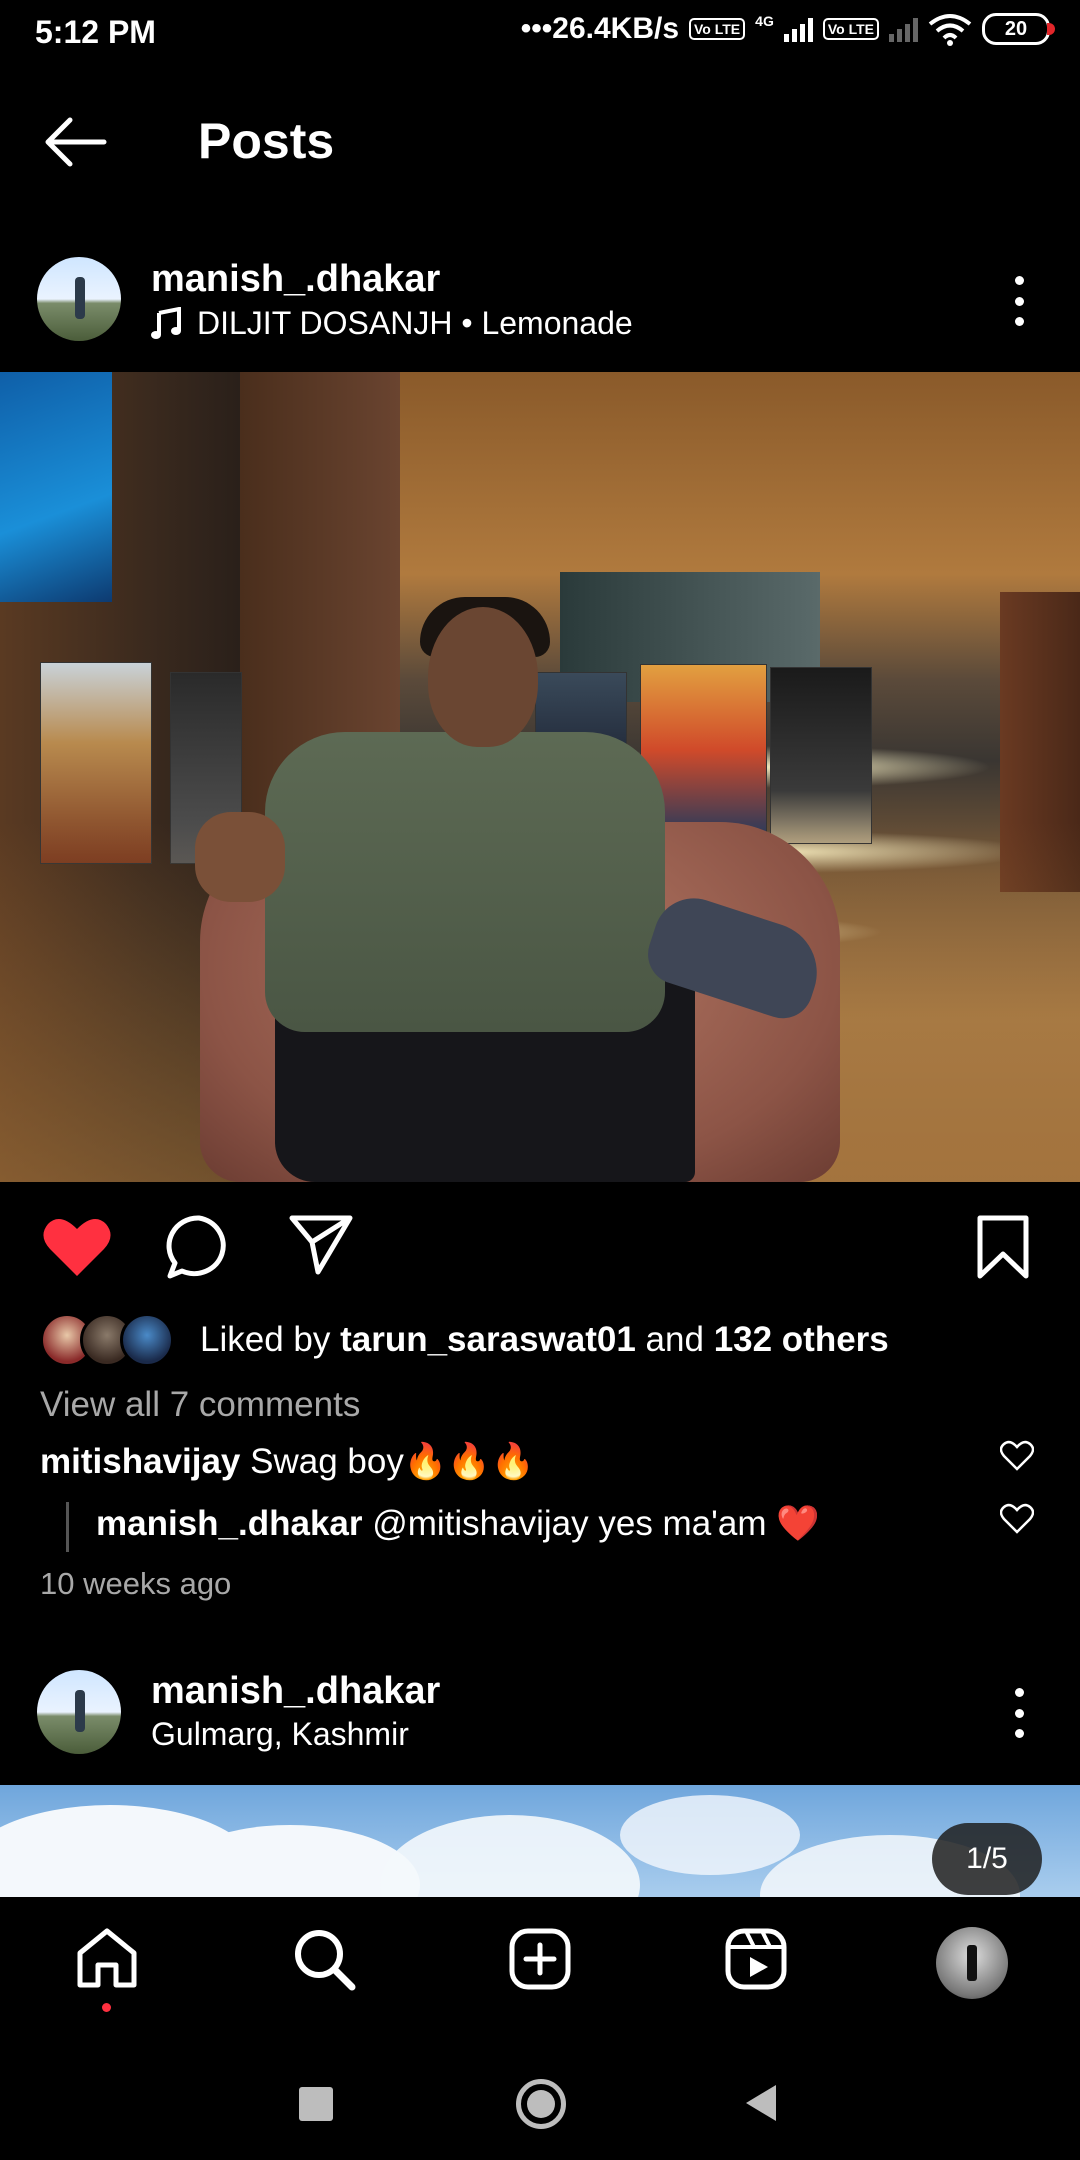 This screenshot has width=1080, height=2160. I want to click on post-username: manish_.dhakar, so click(295, 279).